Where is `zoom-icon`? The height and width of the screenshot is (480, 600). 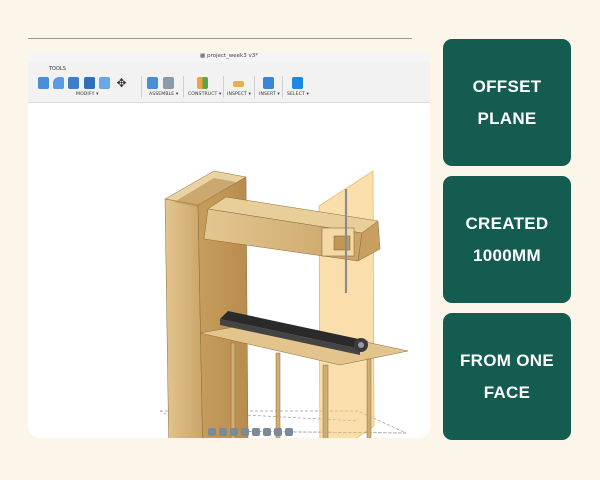
zoom-icon is located at coordinates (245, 432).